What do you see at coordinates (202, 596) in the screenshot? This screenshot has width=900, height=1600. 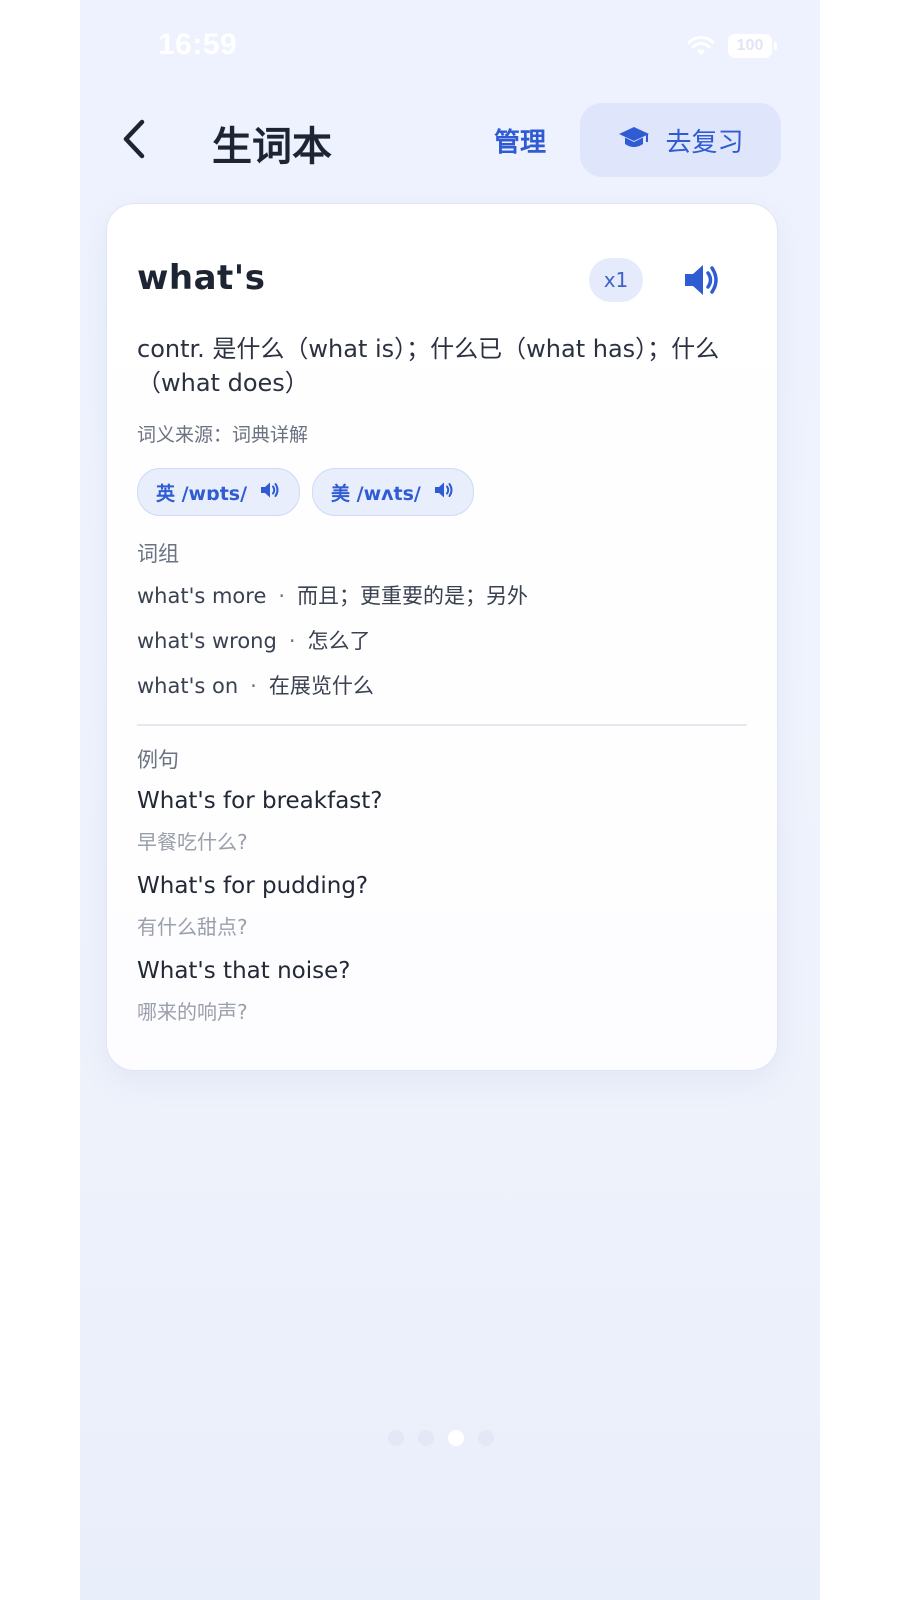 I see `phrase-en: what's more` at bounding box center [202, 596].